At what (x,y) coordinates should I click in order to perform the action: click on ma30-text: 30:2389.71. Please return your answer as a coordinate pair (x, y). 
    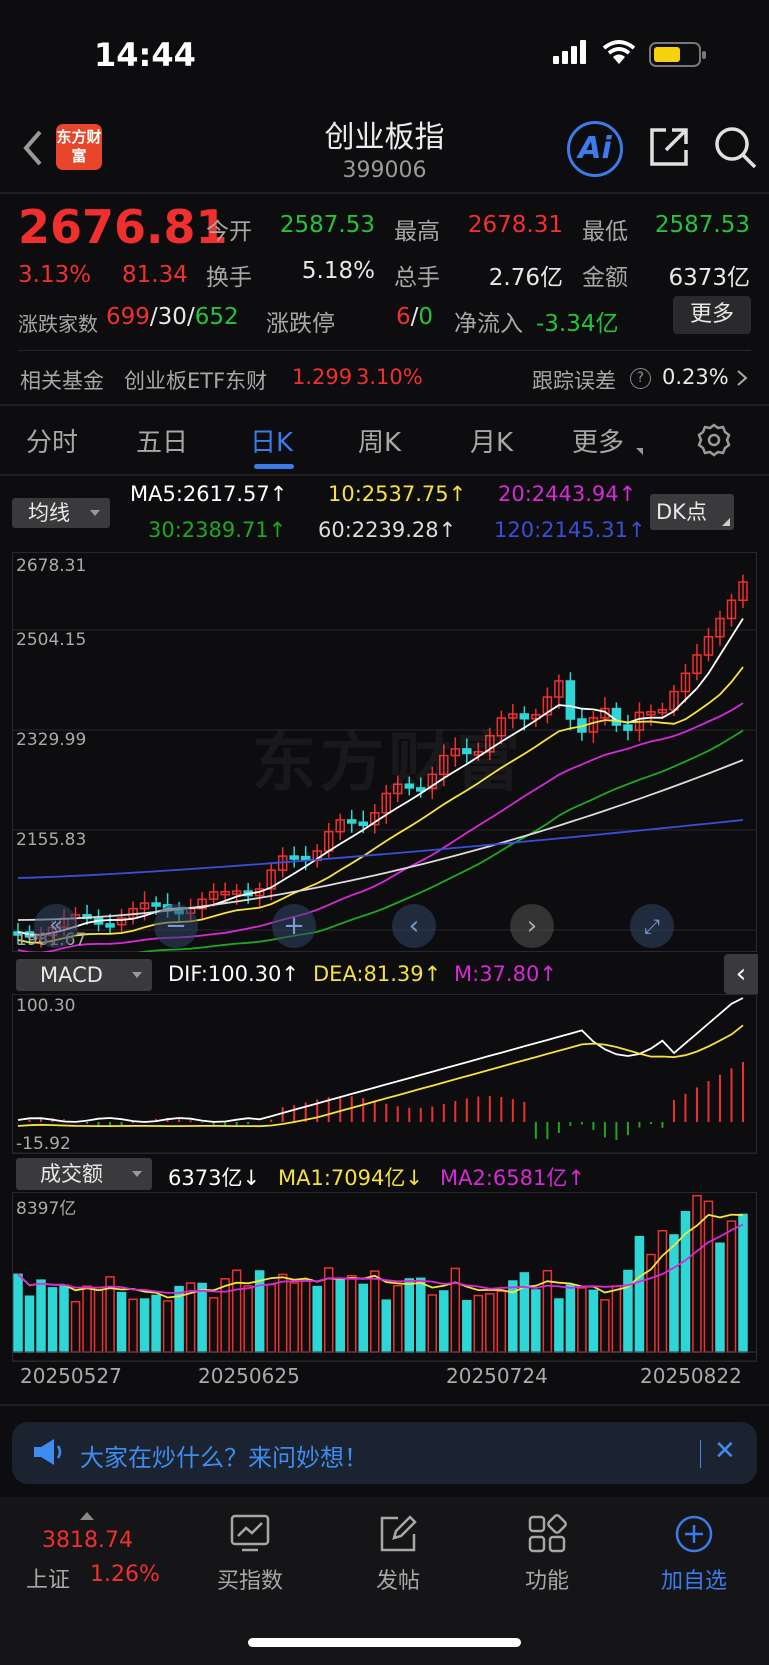
    Looking at the image, I should click on (208, 530).